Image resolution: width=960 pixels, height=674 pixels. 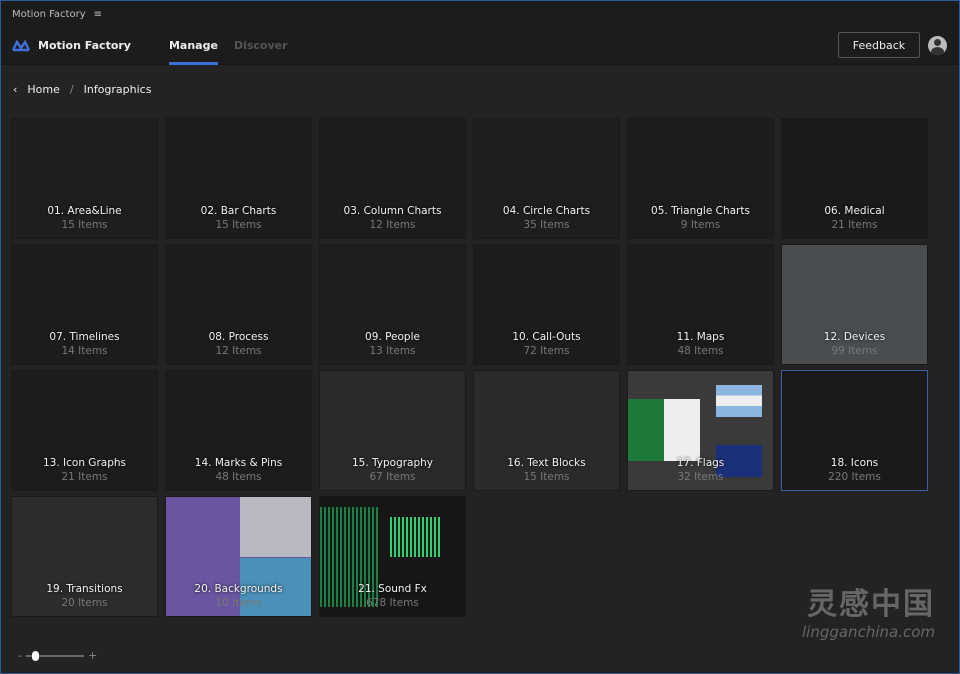 What do you see at coordinates (546, 225) in the screenshot?
I see `tile-count: 35 Items` at bounding box center [546, 225].